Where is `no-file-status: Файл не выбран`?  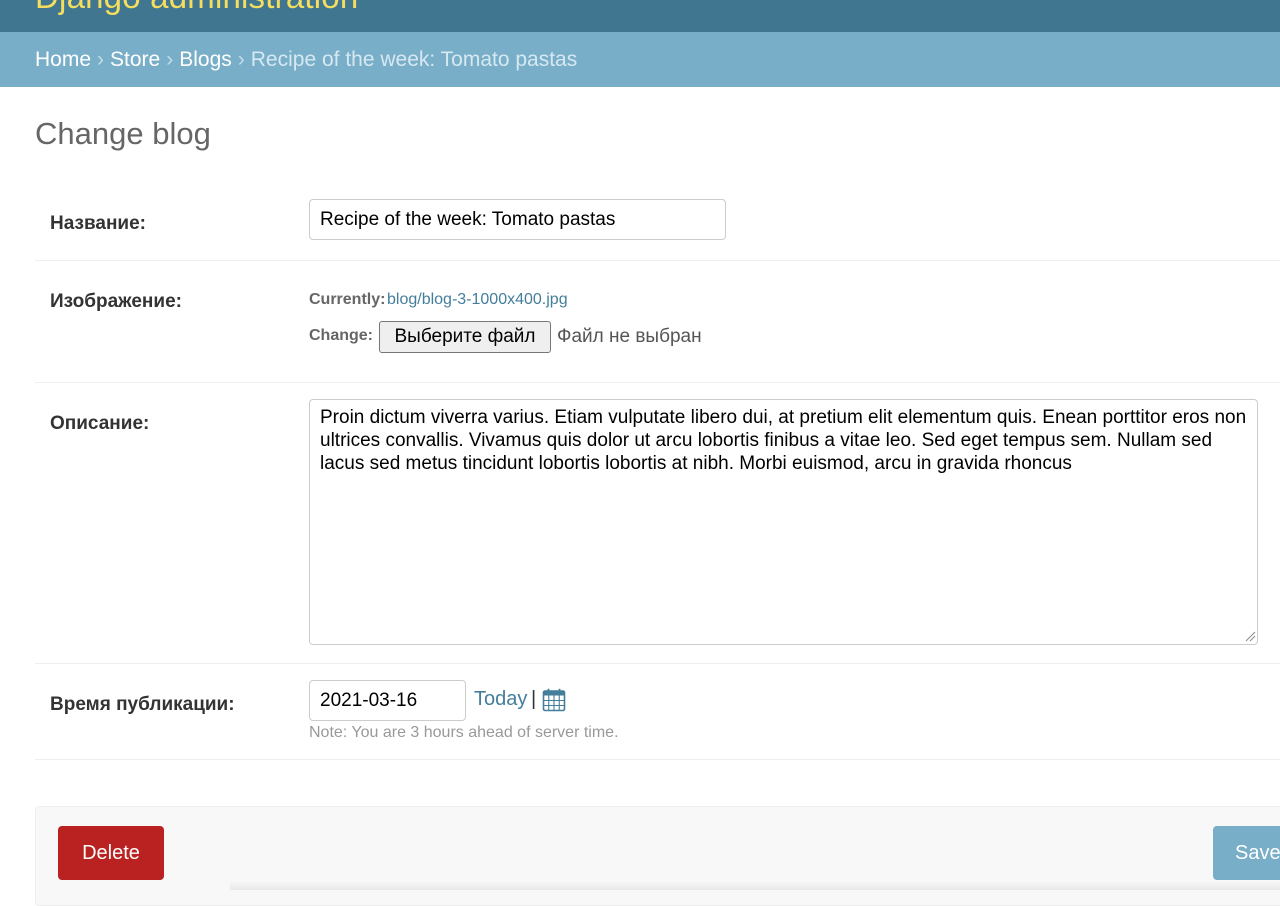 no-file-status: Файл не выбран is located at coordinates (629, 336).